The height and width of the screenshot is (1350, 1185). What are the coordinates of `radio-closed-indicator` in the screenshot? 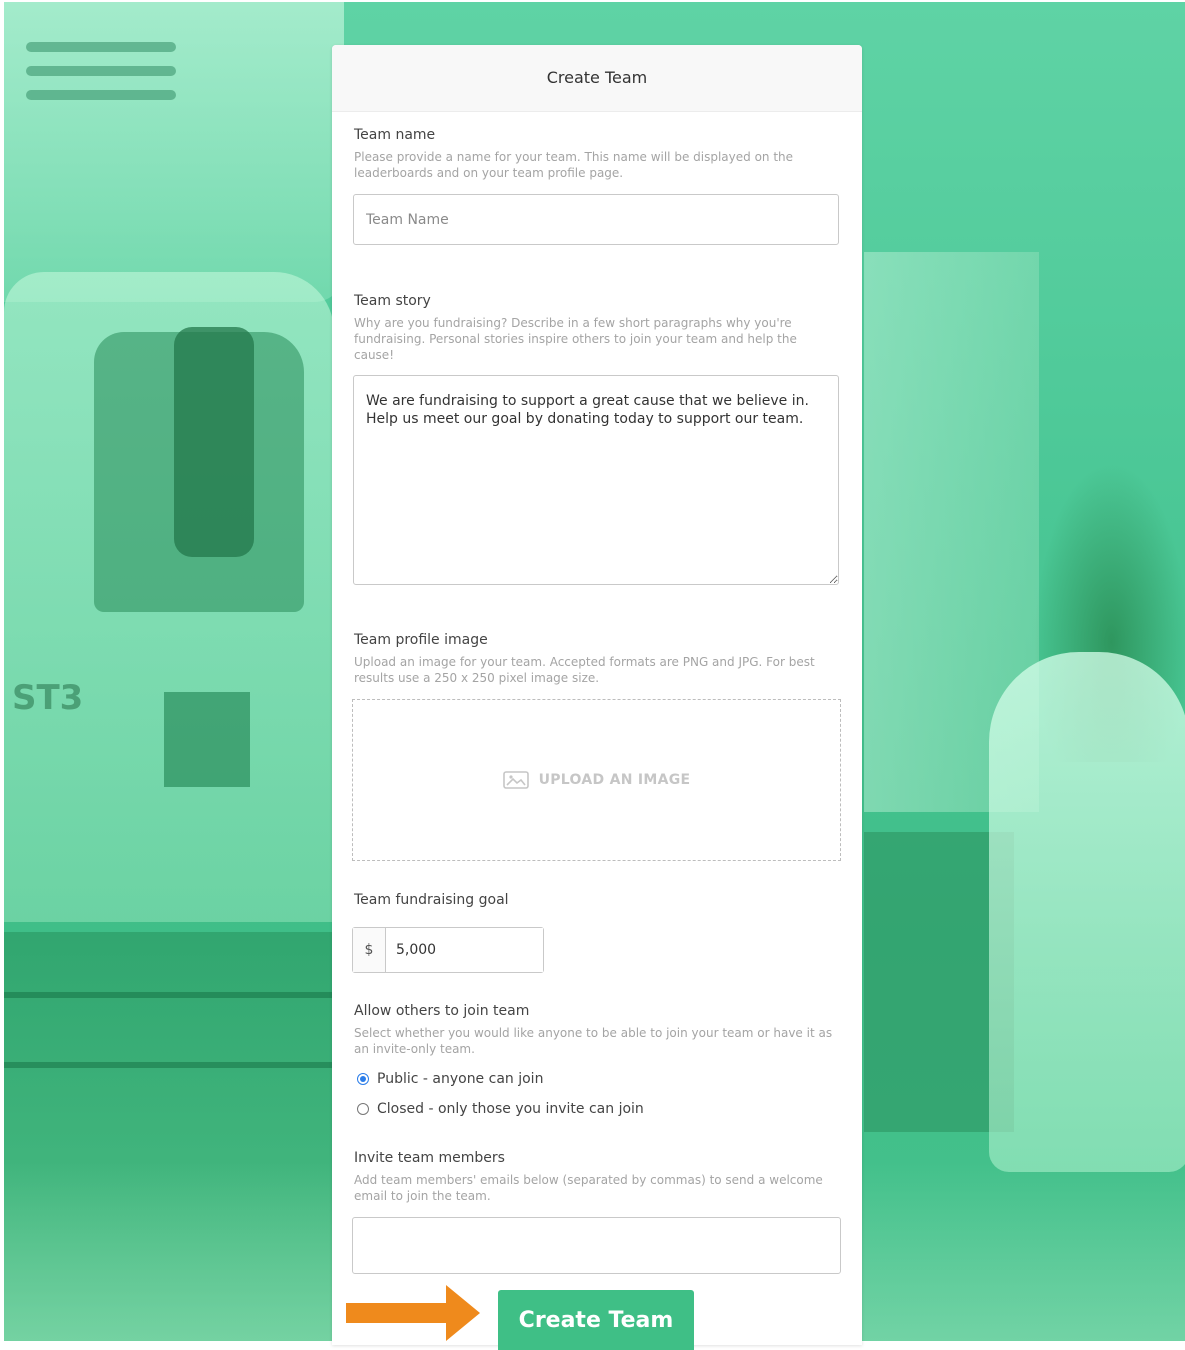 It's located at (363, 1109).